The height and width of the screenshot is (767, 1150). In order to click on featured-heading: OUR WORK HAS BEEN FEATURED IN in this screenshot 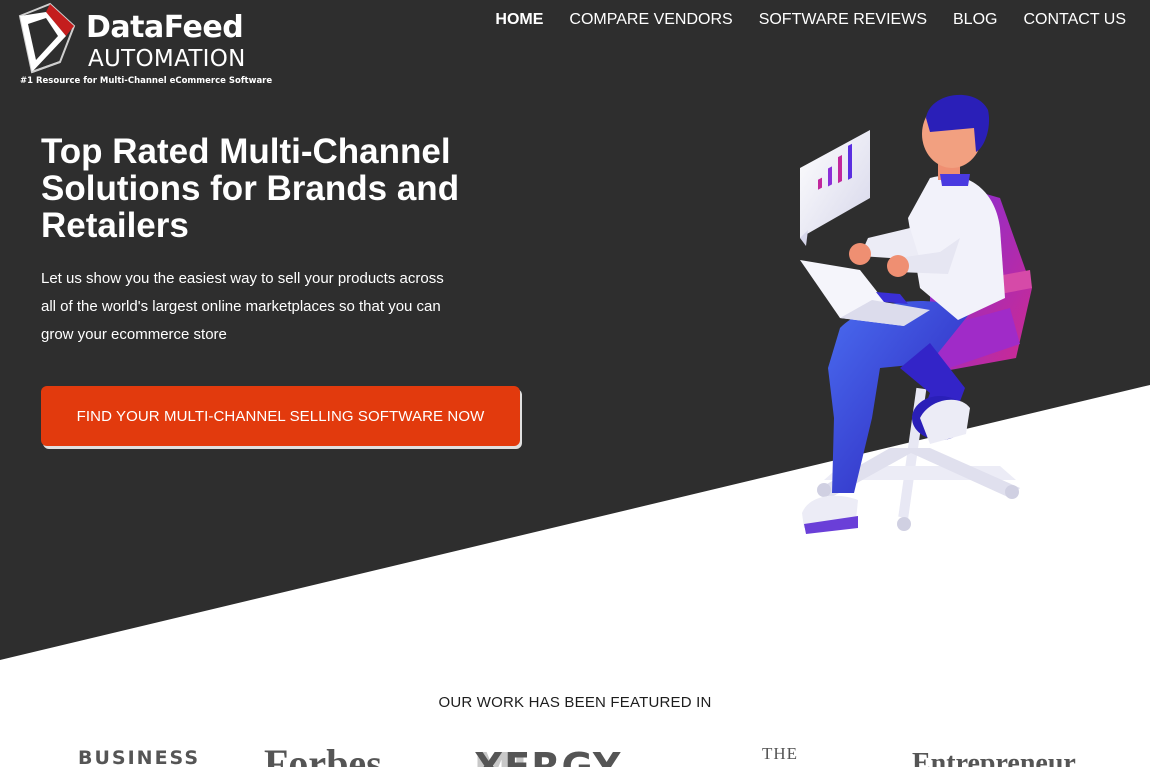, I will do `click(575, 702)`.